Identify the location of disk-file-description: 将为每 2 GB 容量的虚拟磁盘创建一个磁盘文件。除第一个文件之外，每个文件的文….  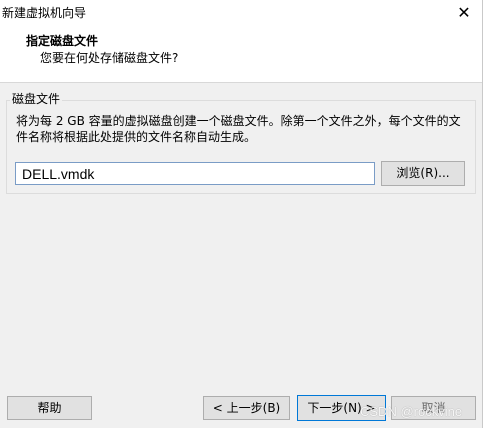
(238, 129).